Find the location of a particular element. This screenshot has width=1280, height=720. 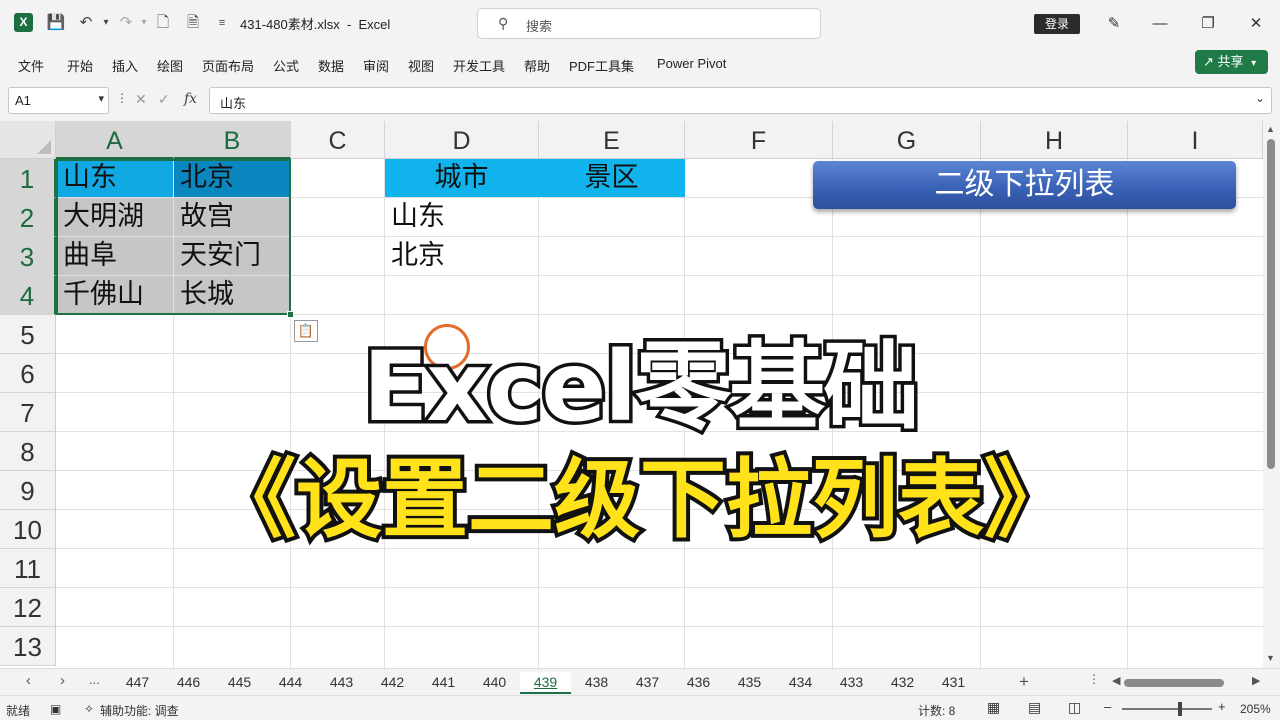

sheet-tab-438: 438 is located at coordinates (596, 683).